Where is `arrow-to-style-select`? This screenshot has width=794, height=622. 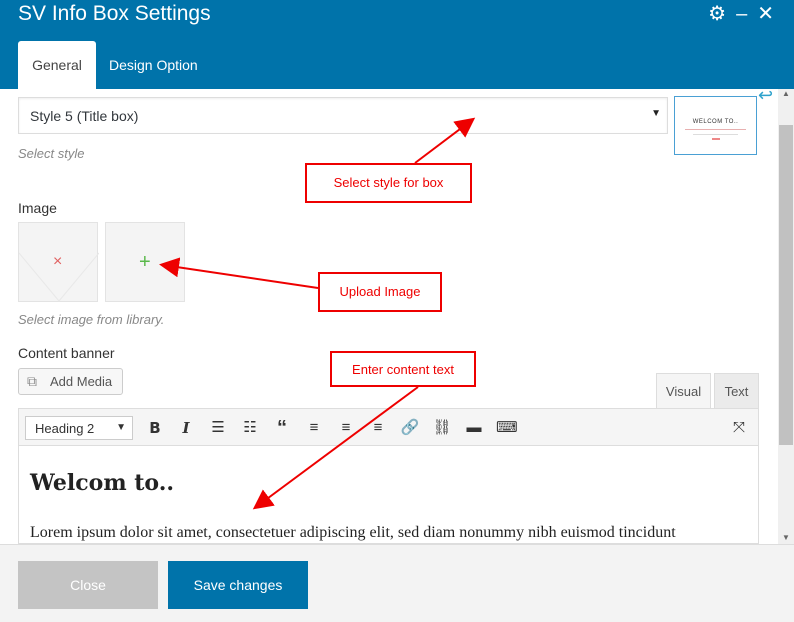 arrow-to-style-select is located at coordinates (445, 140).